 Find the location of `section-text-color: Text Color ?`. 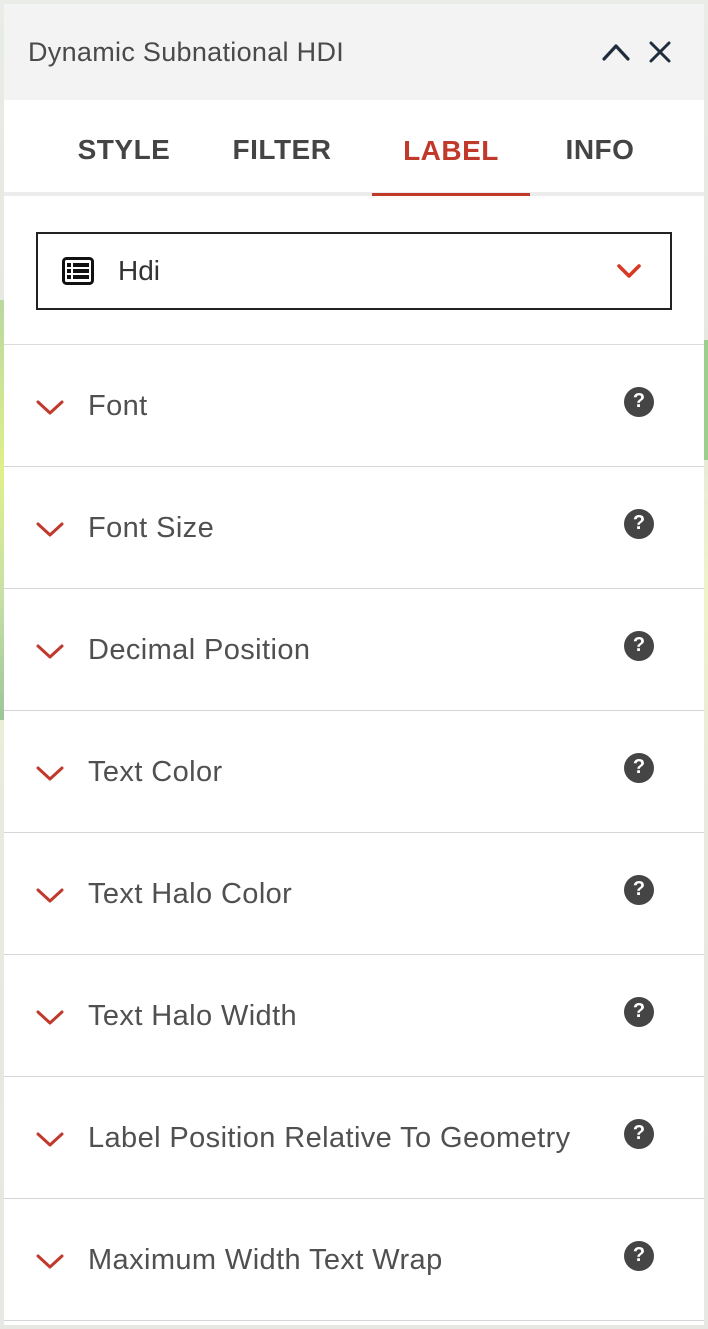

section-text-color: Text Color ? is located at coordinates (354, 772).